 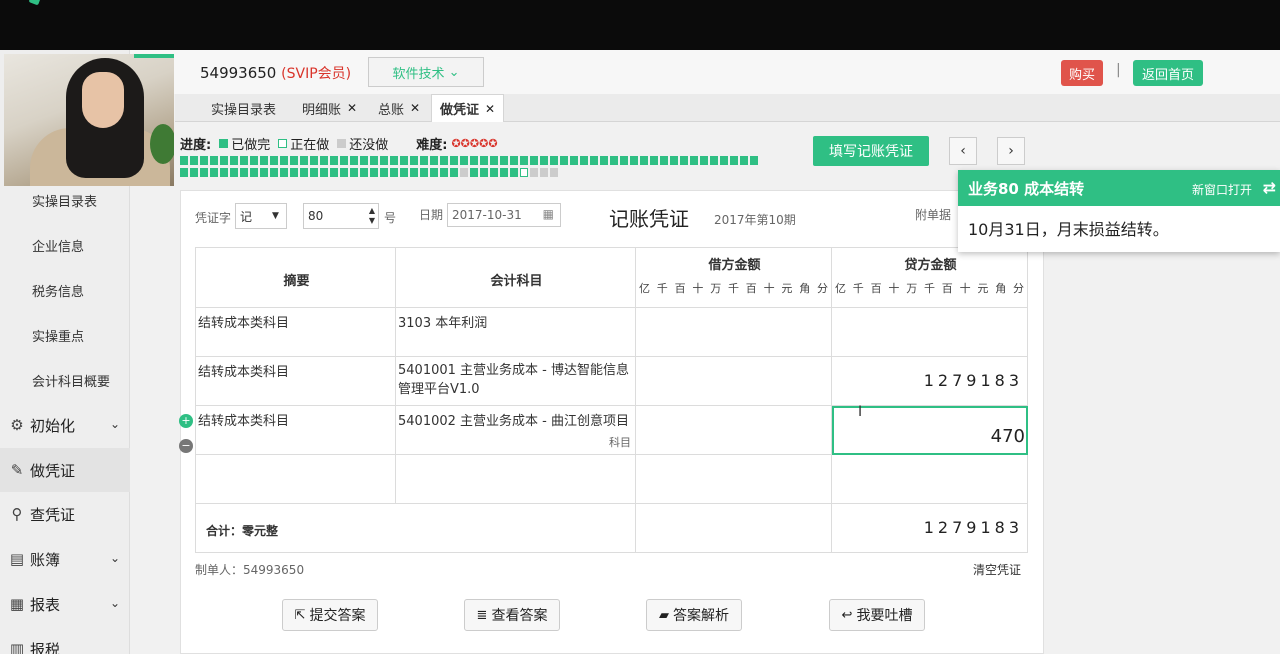 I want to click on feedback-button: ↩ 我要吐槽, so click(x=877, y=615).